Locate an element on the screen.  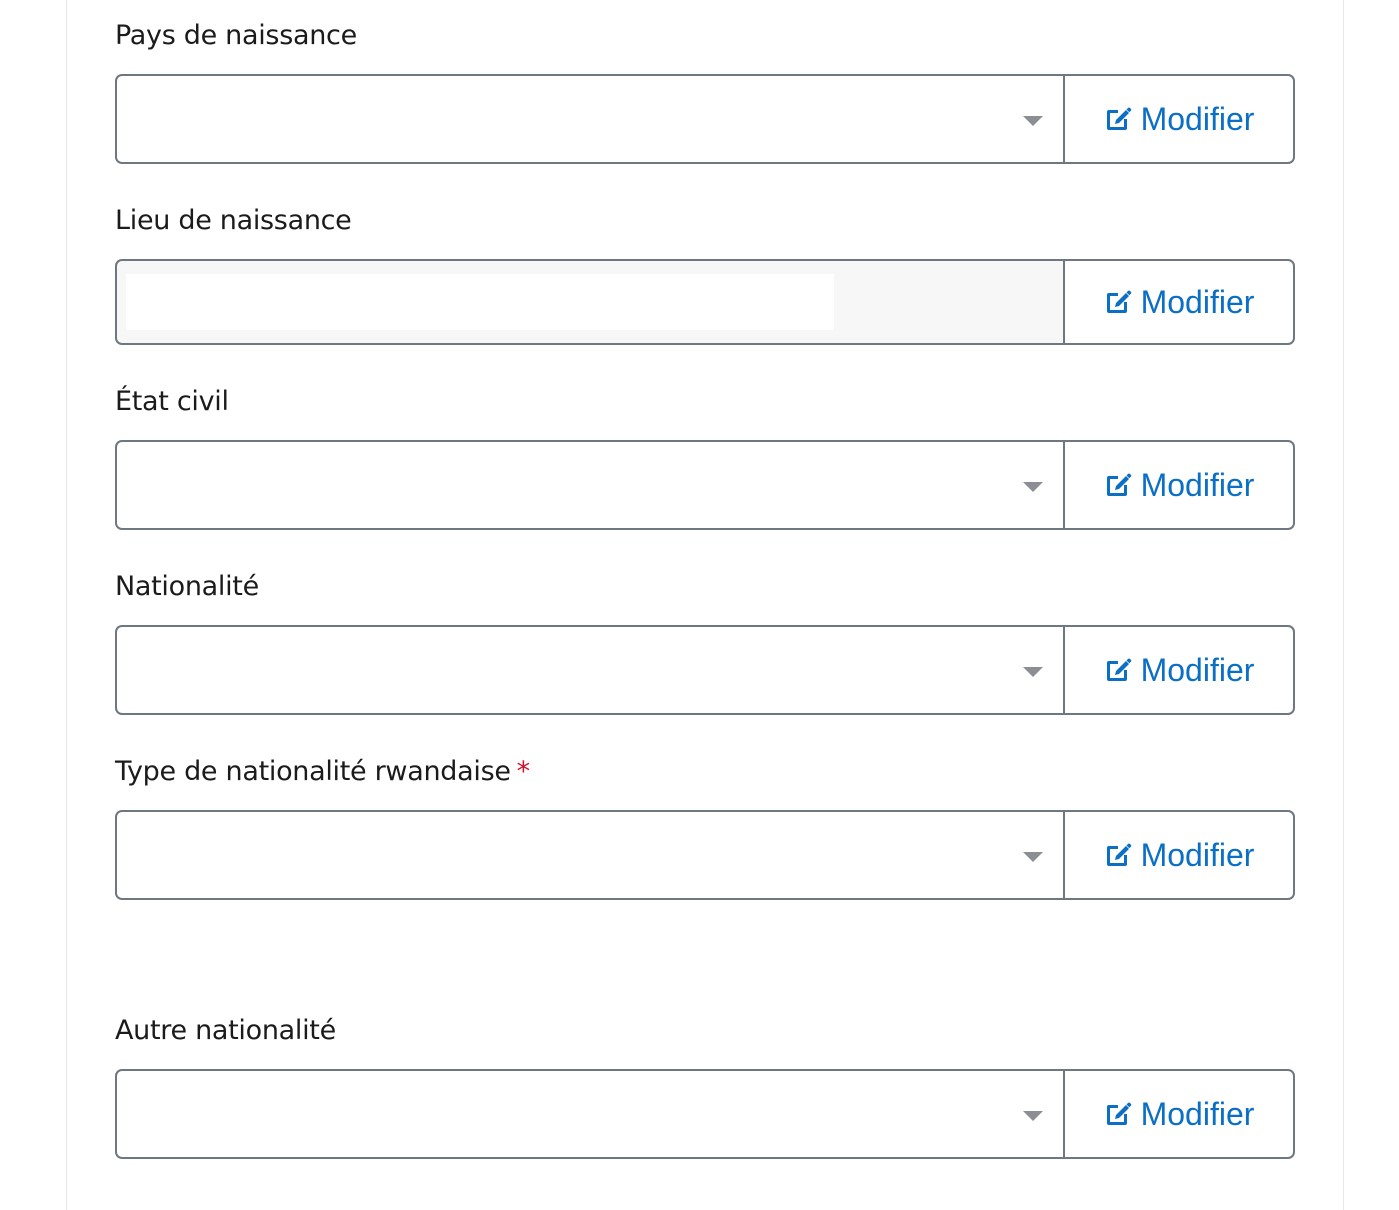
field-label-autre-nationalite: Autre nationalité is located at coordinates (225, 1030).